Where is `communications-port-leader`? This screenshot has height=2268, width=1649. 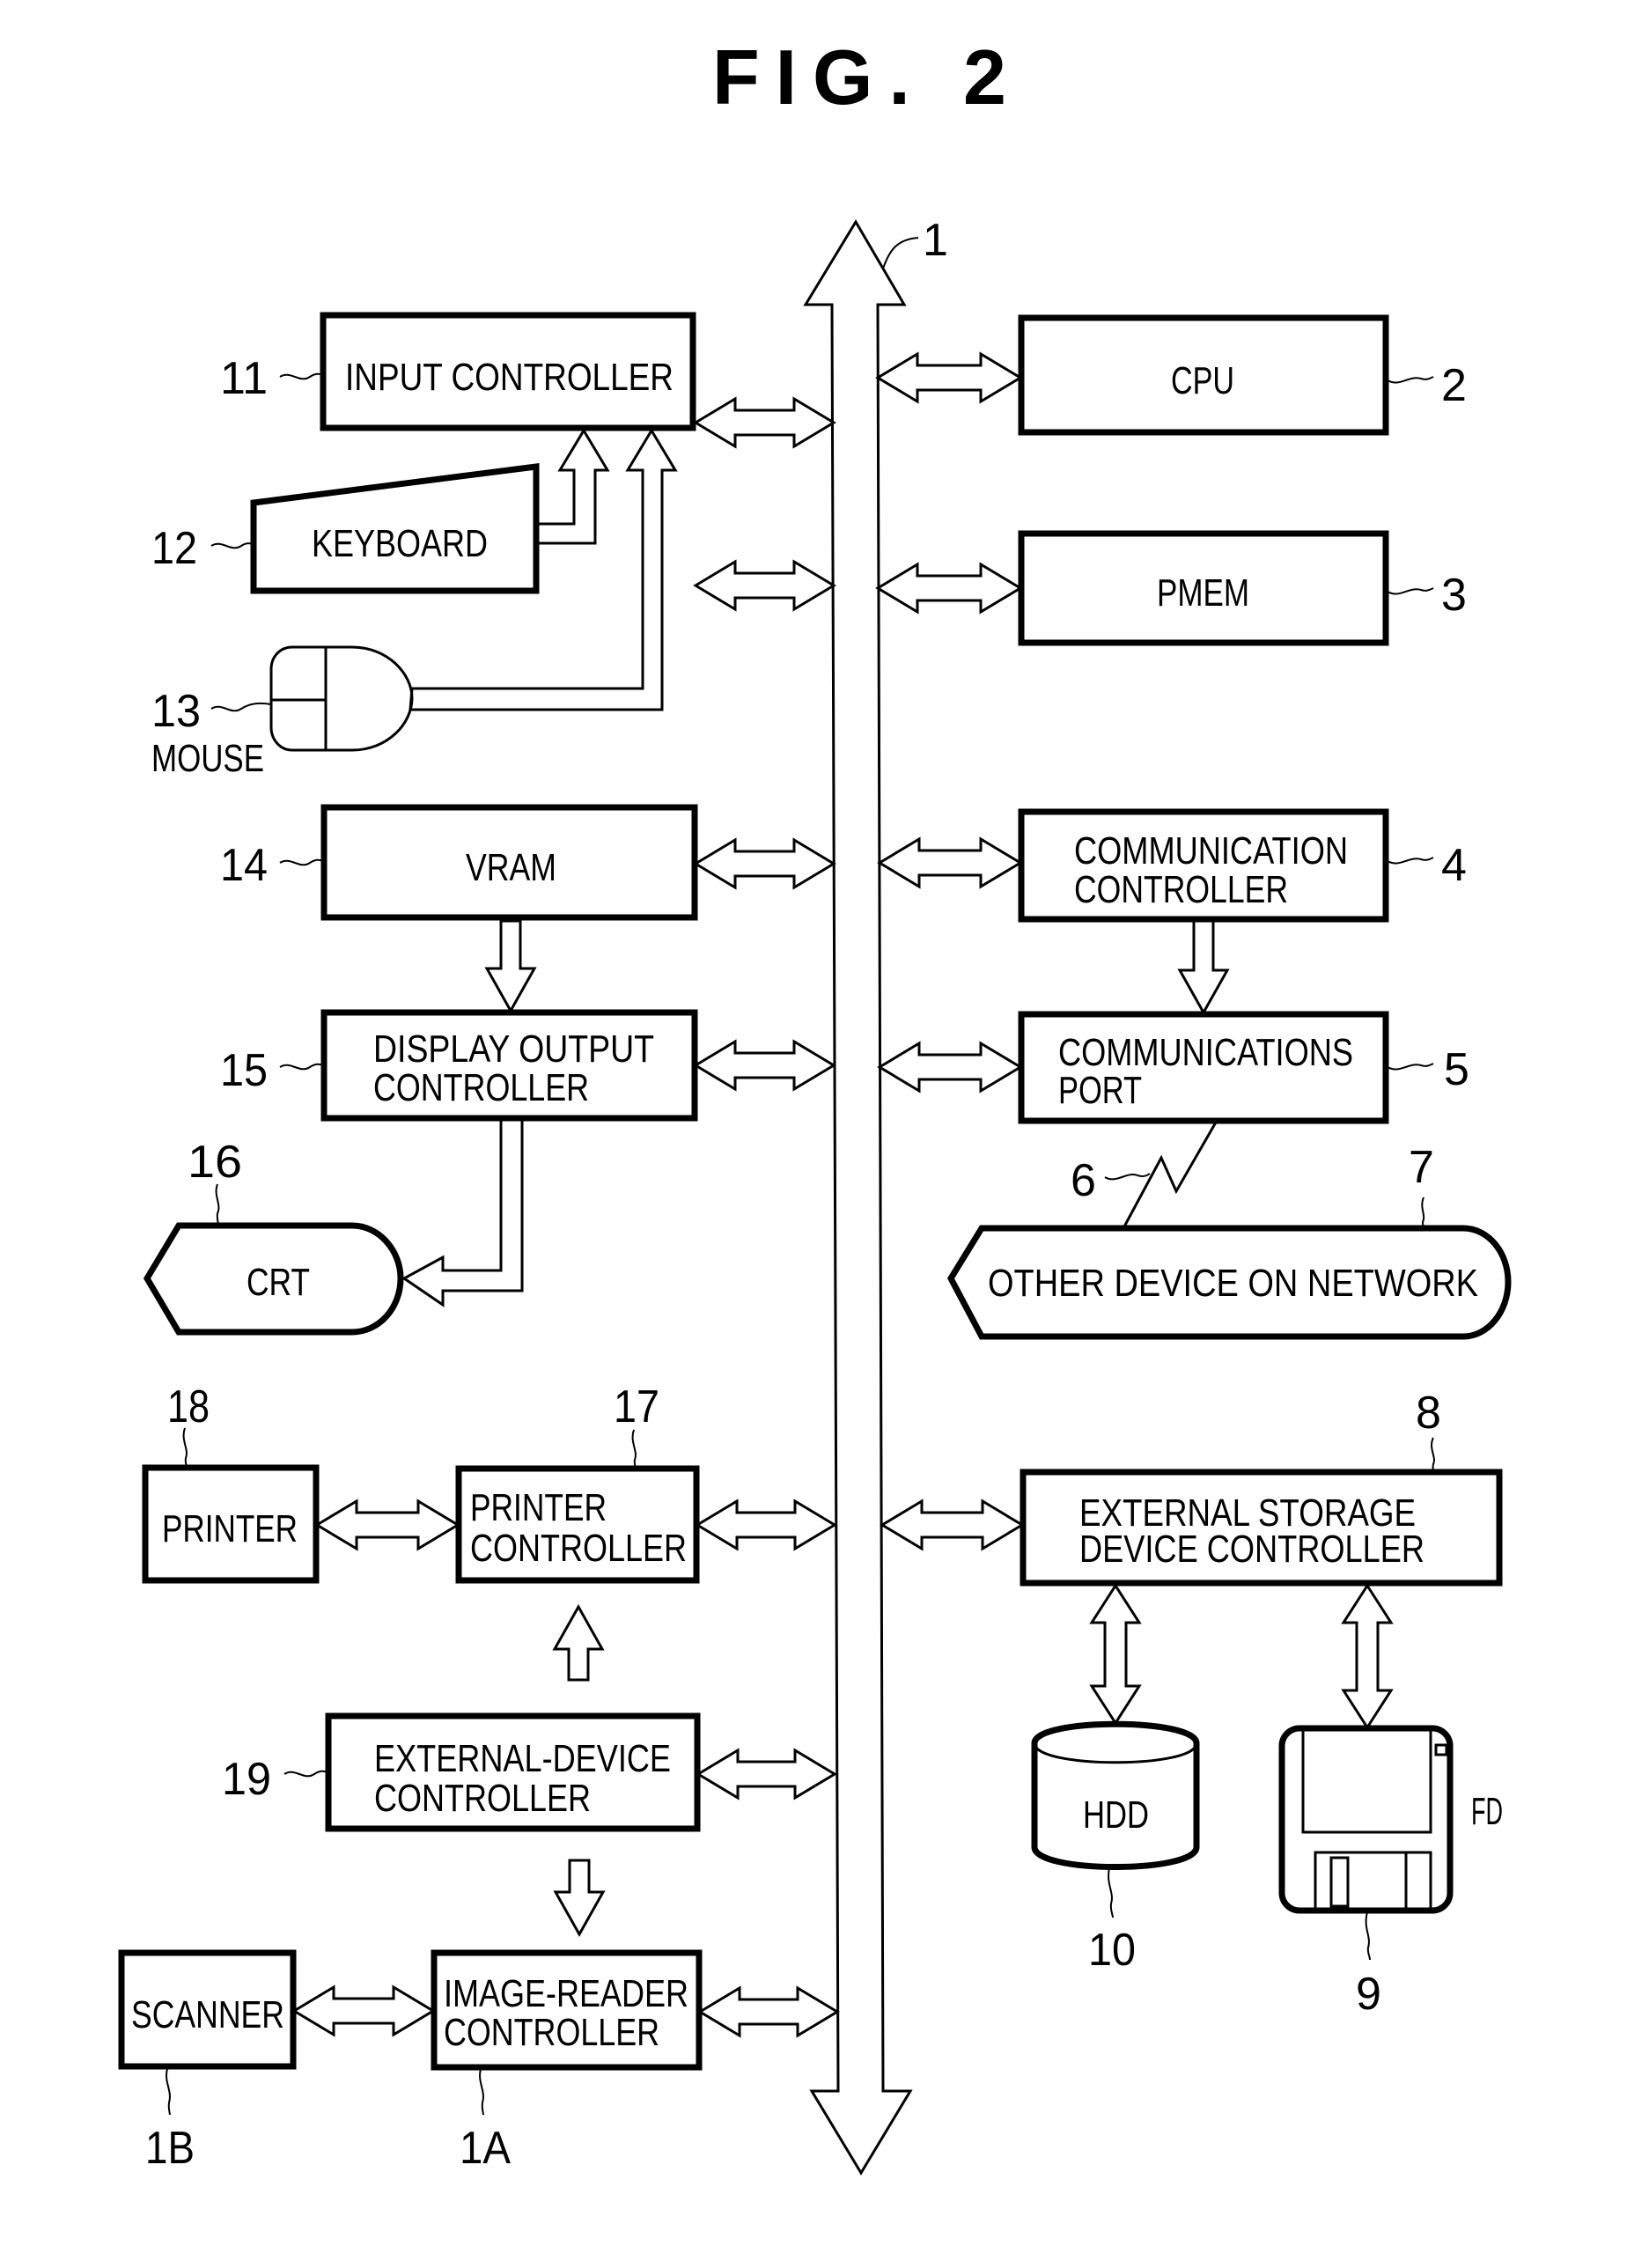
communications-port-leader is located at coordinates (1410, 1067).